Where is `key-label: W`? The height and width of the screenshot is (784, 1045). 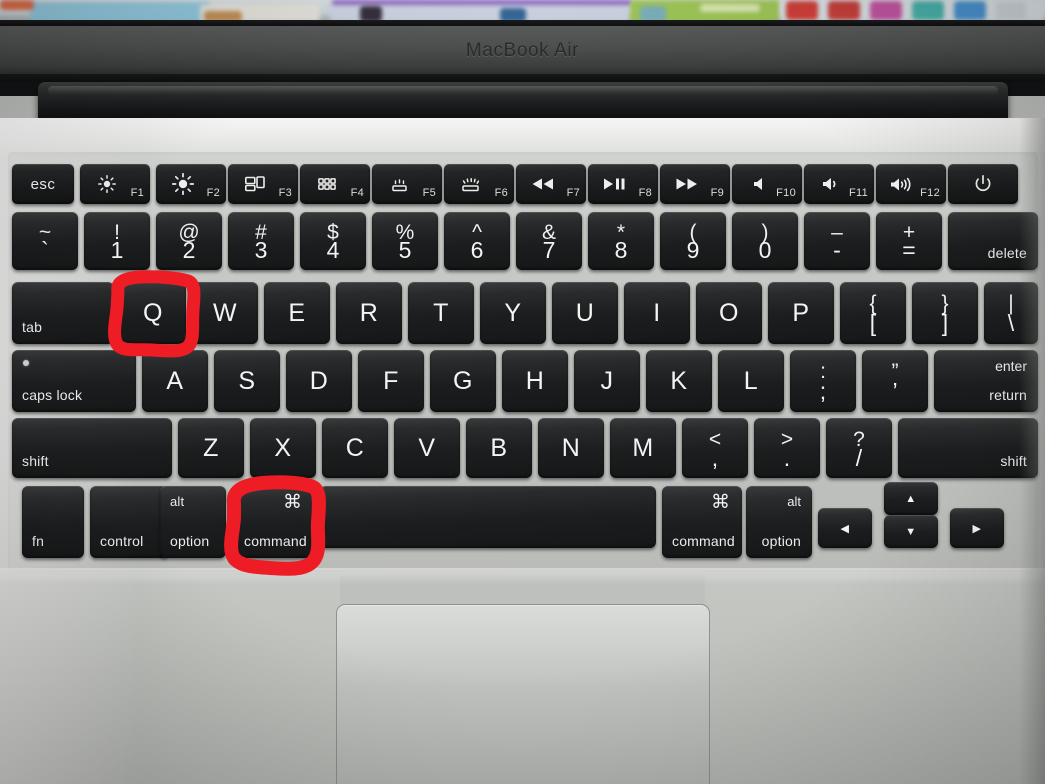 key-label: W is located at coordinates (225, 312).